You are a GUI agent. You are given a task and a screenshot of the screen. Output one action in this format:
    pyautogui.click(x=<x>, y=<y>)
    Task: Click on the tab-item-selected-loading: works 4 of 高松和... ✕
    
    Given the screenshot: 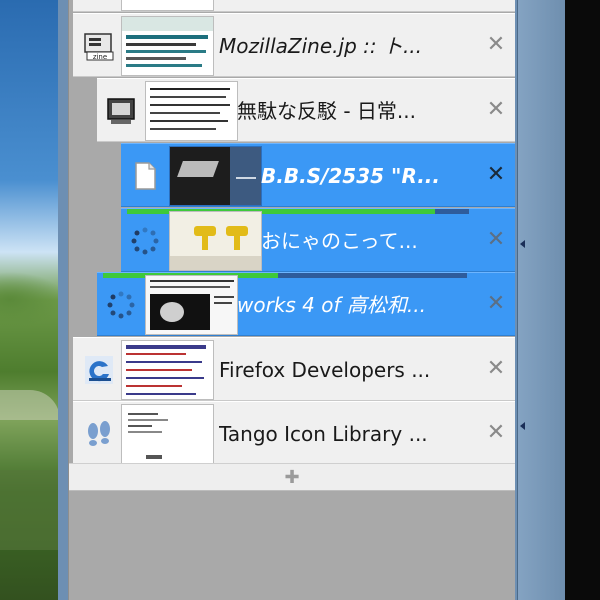 What is the action you would take?
    pyautogui.click(x=306, y=304)
    